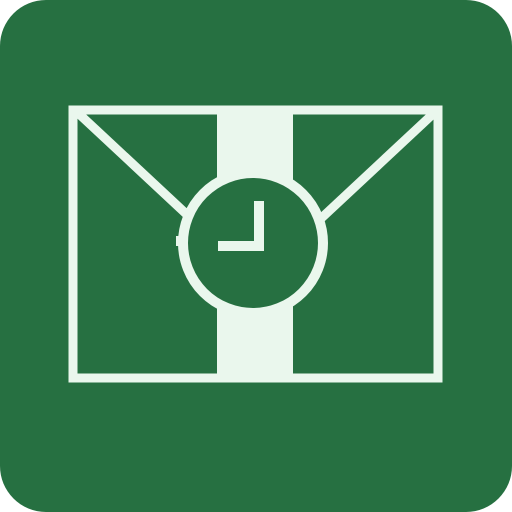  Describe the element at coordinates (182, 241) in the screenshot. I see `clock-notch` at that location.